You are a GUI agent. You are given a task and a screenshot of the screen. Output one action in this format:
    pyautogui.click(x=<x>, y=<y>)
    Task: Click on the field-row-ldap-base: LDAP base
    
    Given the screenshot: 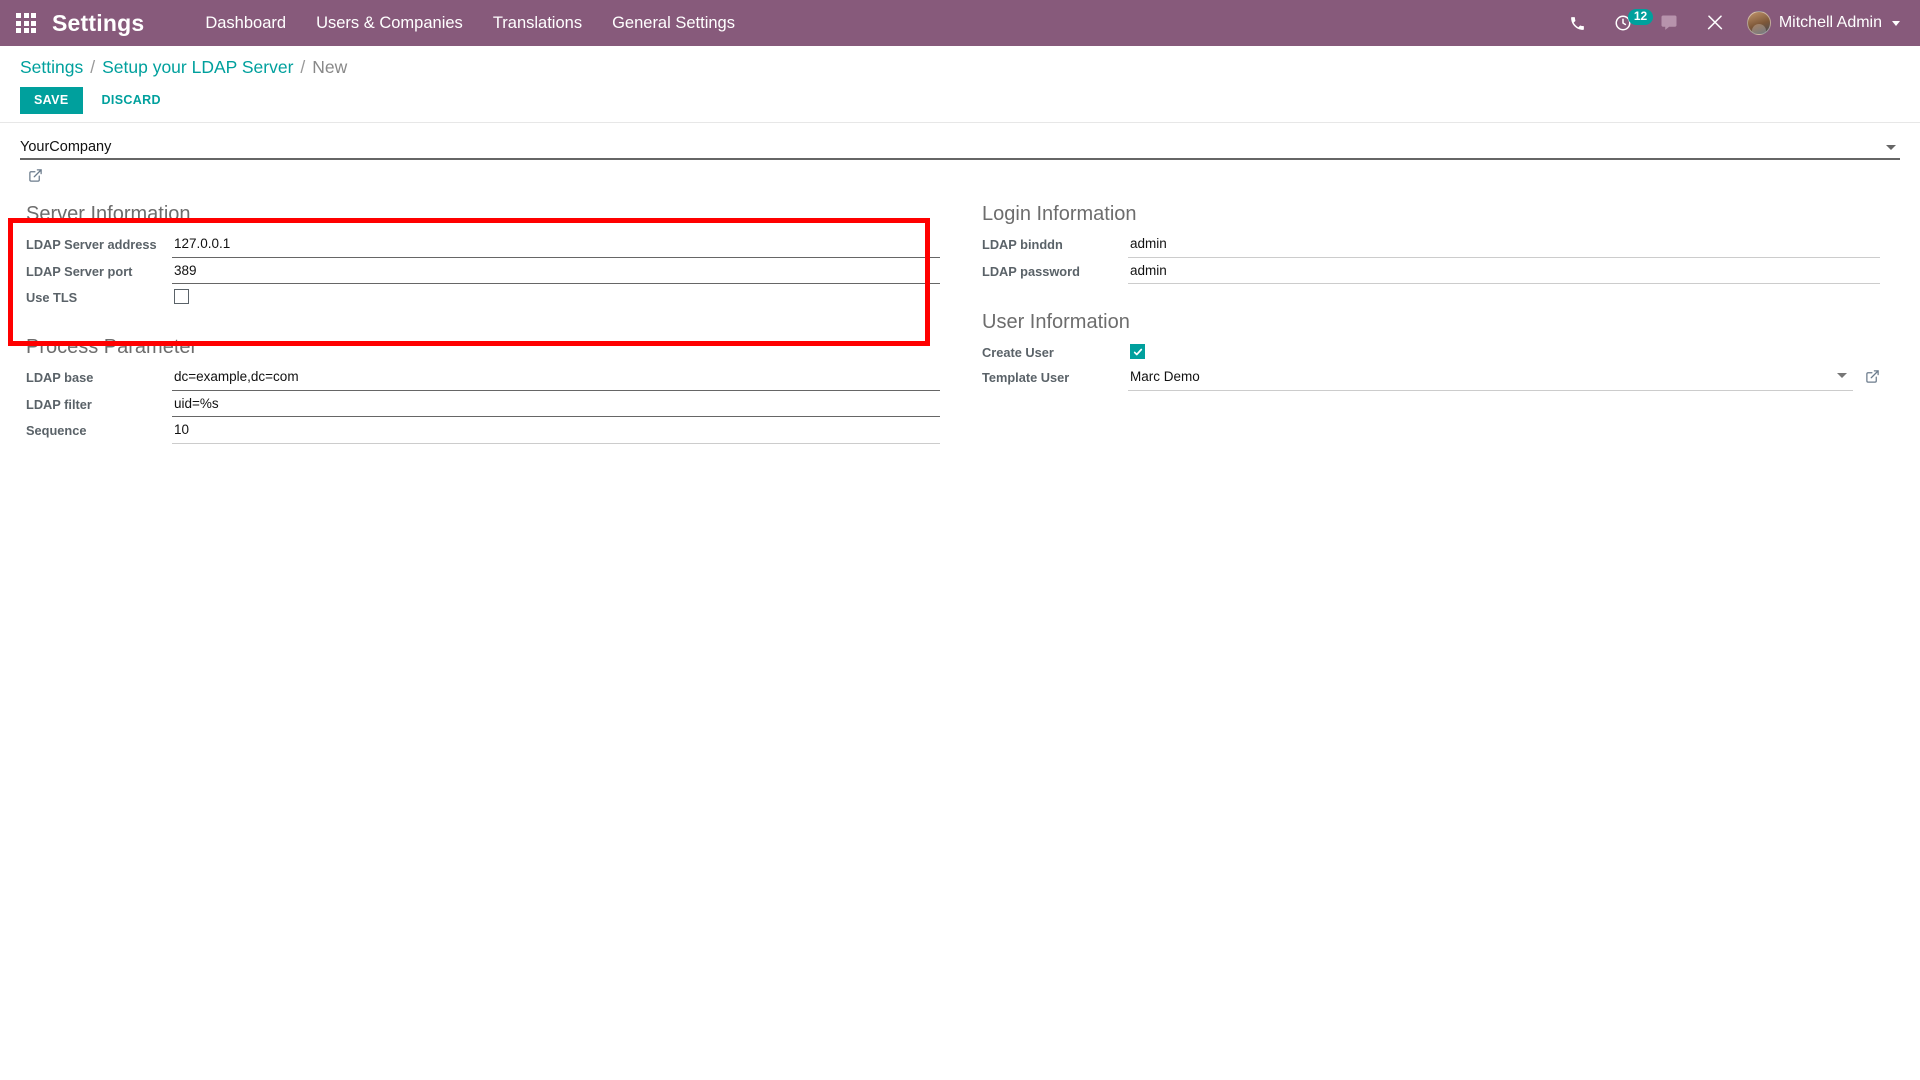 What is the action you would take?
    pyautogui.click(x=480, y=378)
    